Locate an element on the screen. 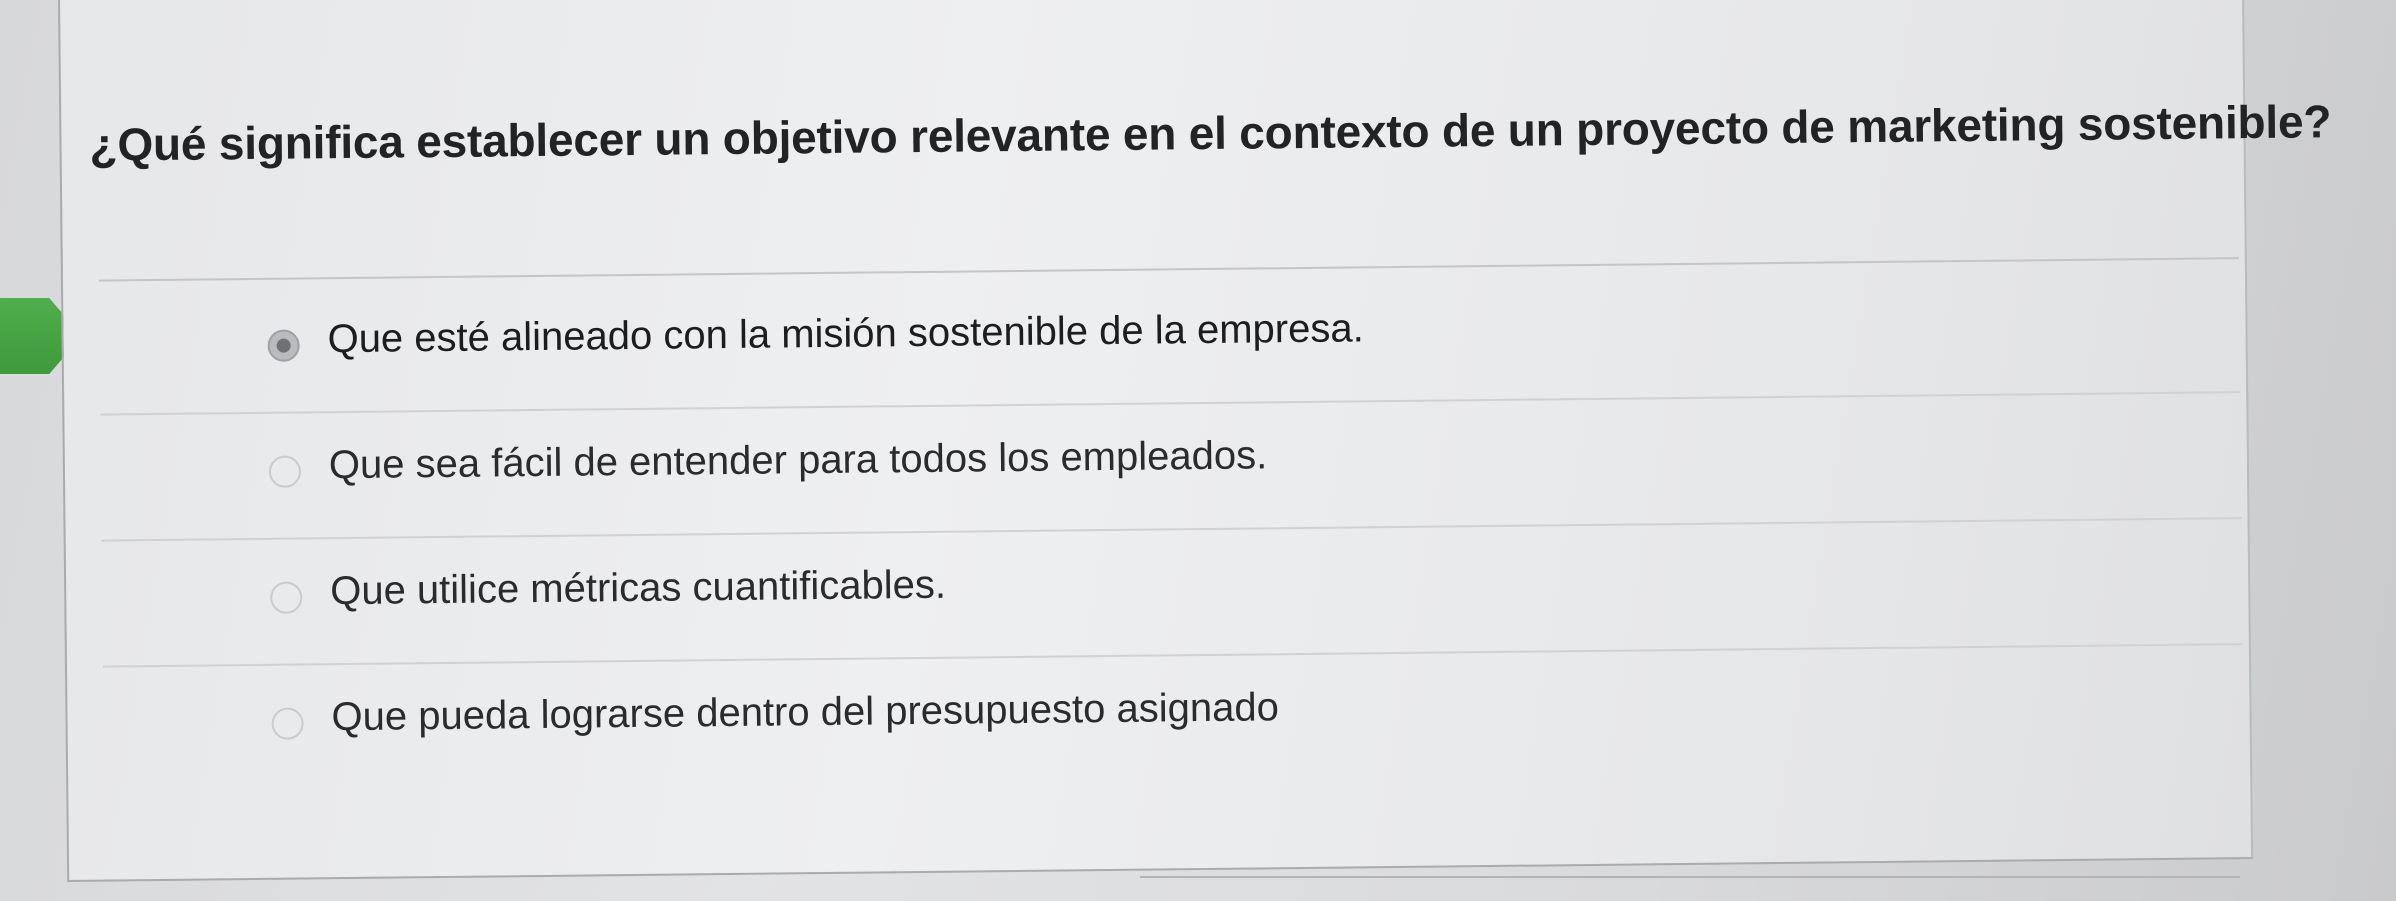 This screenshot has height=901, width=2396. answer-option-3: Que utilice métricas cuantificables. is located at coordinates (1172, 593).